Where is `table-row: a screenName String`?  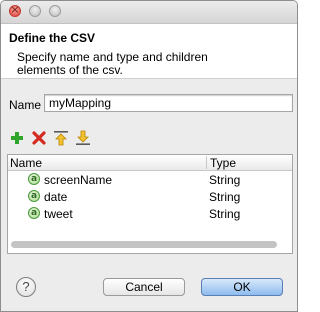 table-row: a screenName String is located at coordinates (150, 180).